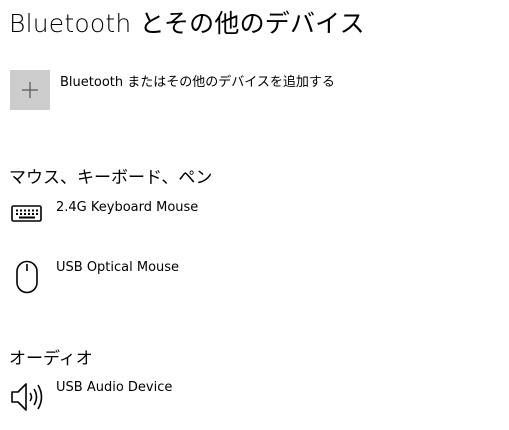 The width and height of the screenshot is (509, 430). Describe the element at coordinates (26, 213) in the screenshot. I see `keyboard-icon` at that location.